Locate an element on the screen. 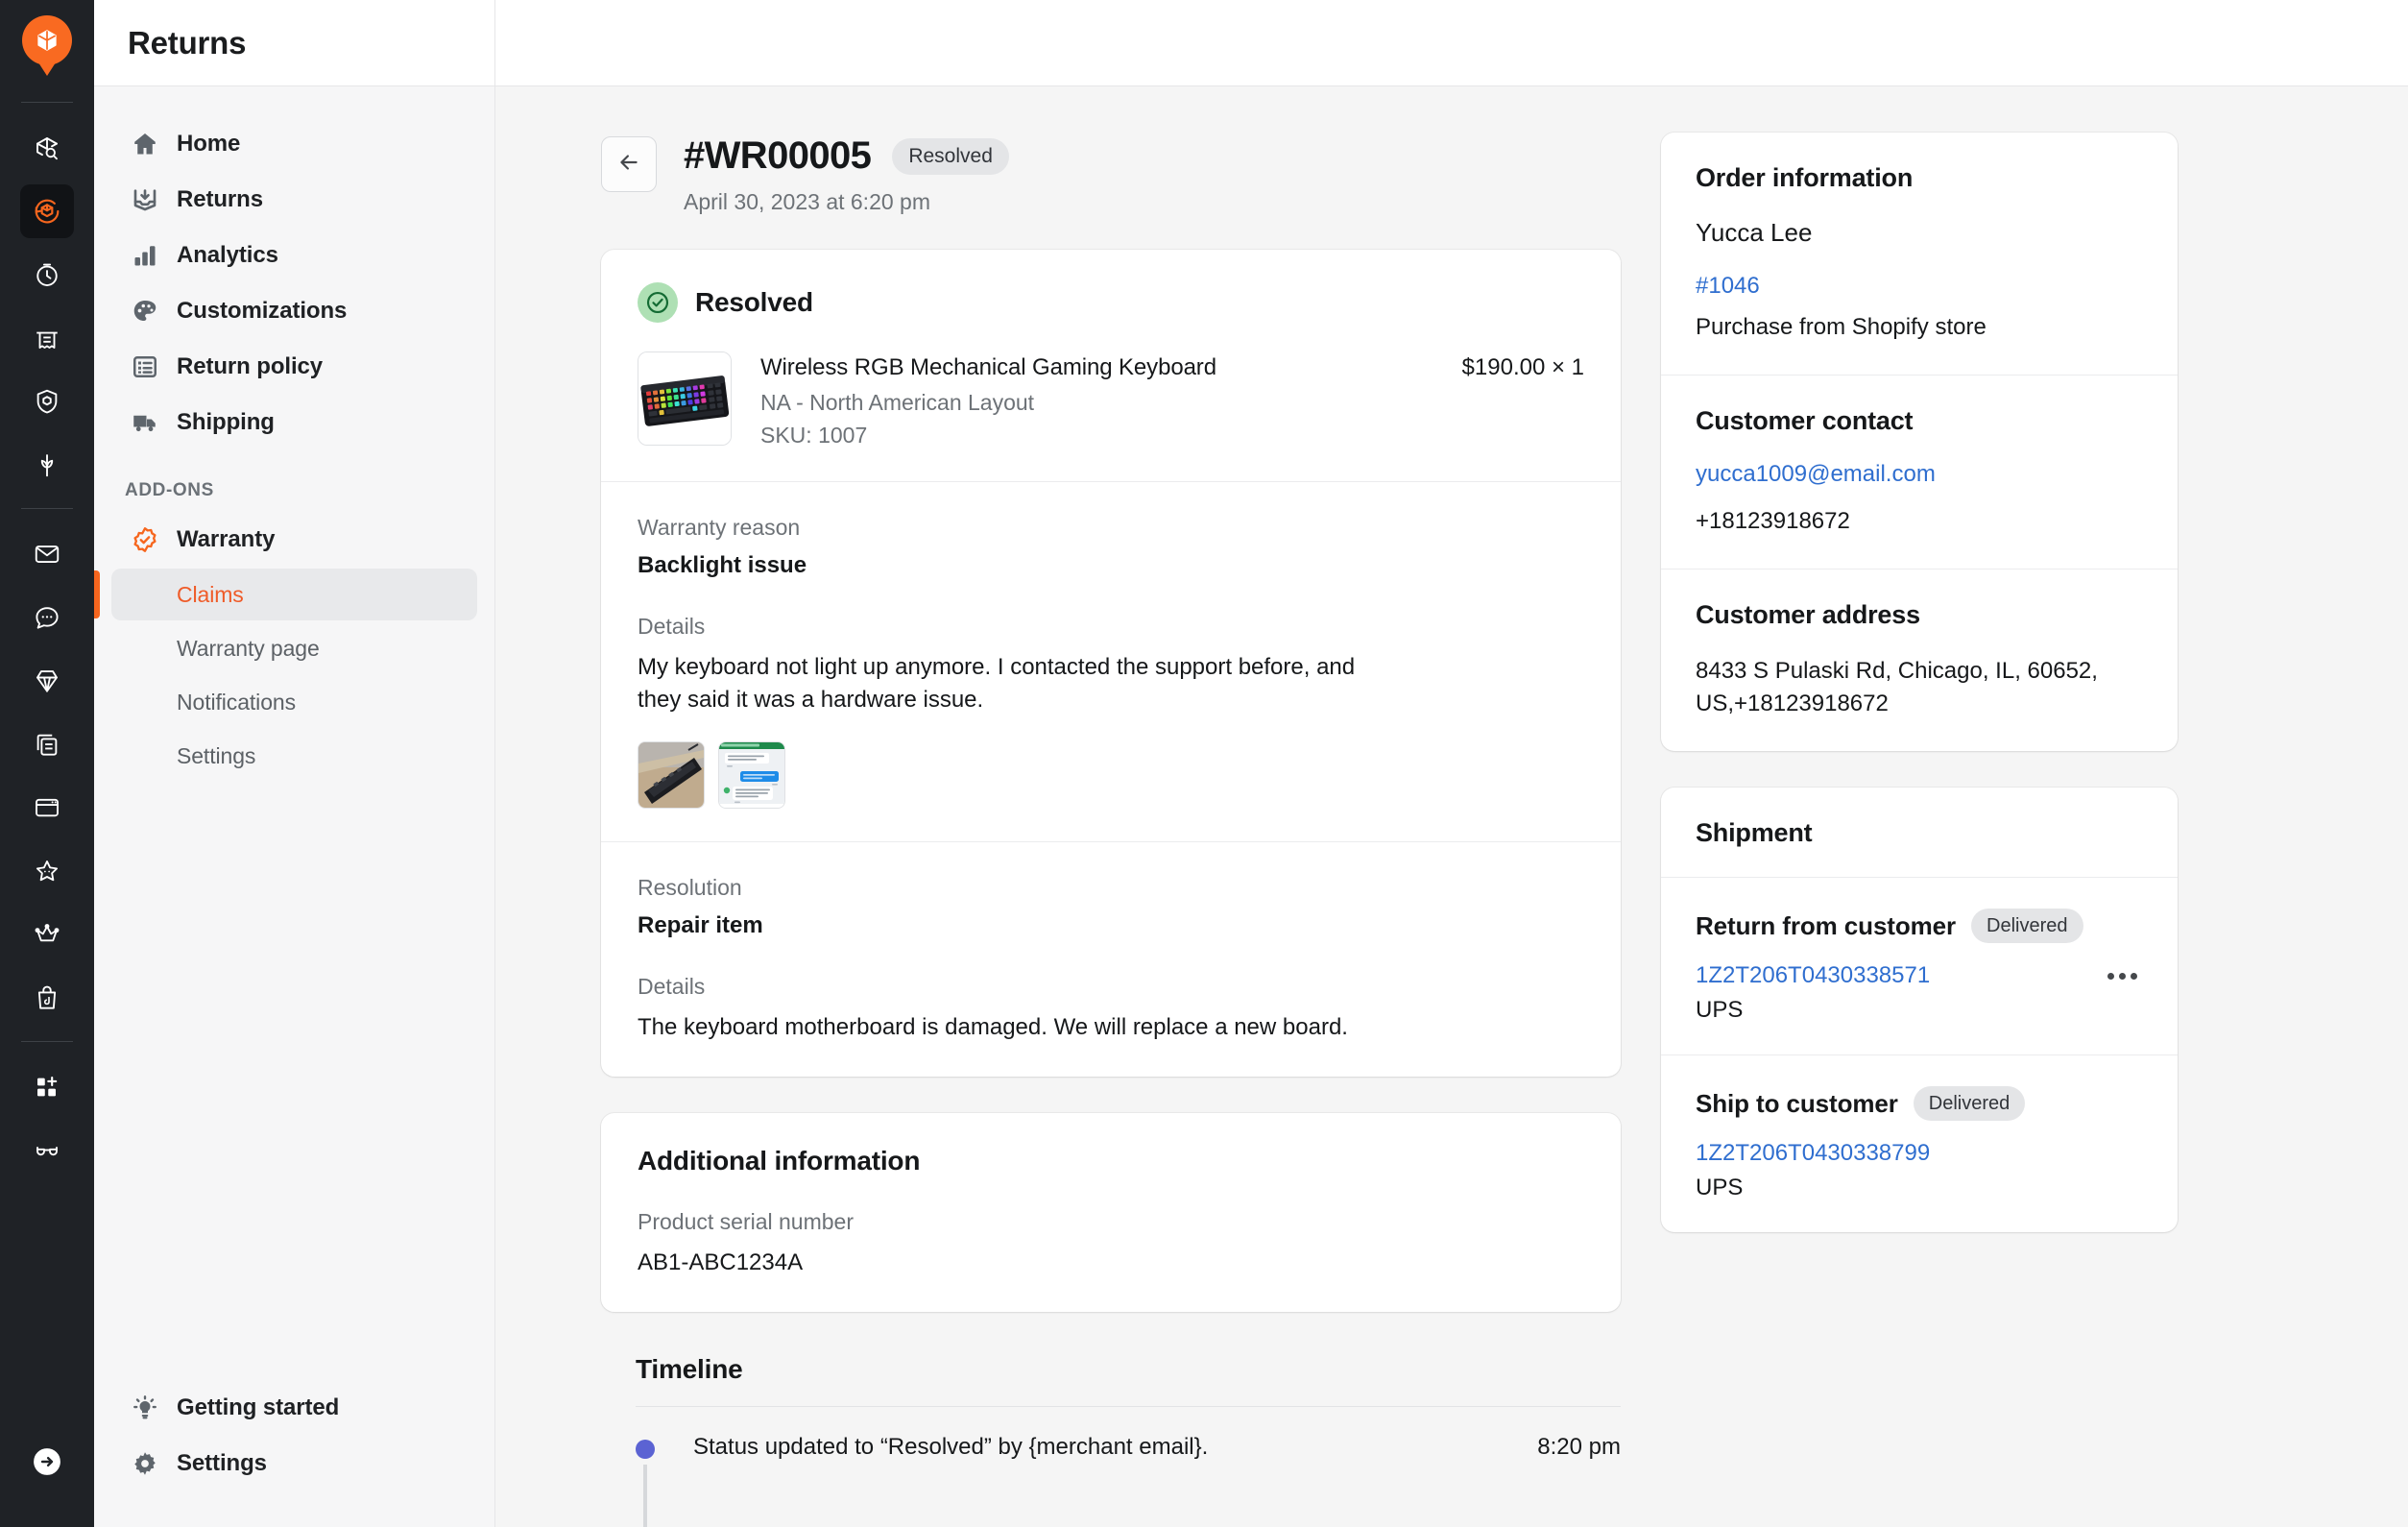 Image resolution: width=2408 pixels, height=1527 pixels. shipment-leg-label: Return from customer is located at coordinates (1826, 925).